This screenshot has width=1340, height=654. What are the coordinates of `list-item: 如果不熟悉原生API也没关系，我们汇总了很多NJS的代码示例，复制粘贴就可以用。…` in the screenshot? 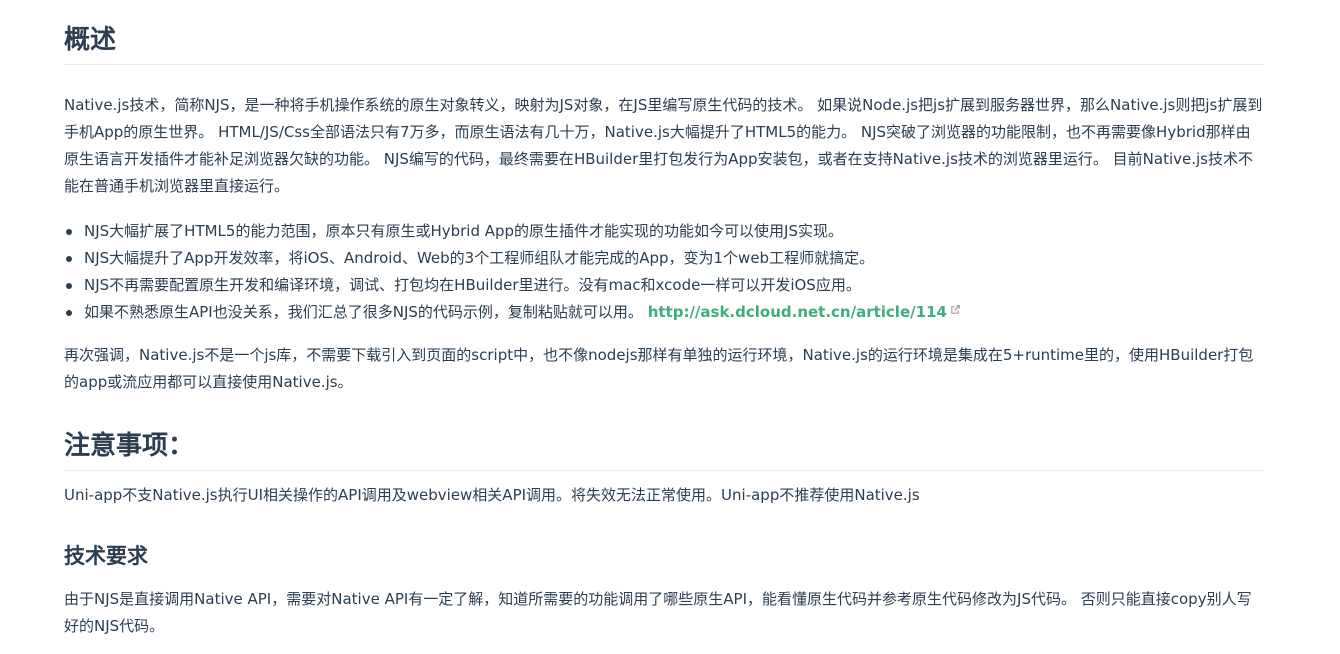 It's located at (675, 312).